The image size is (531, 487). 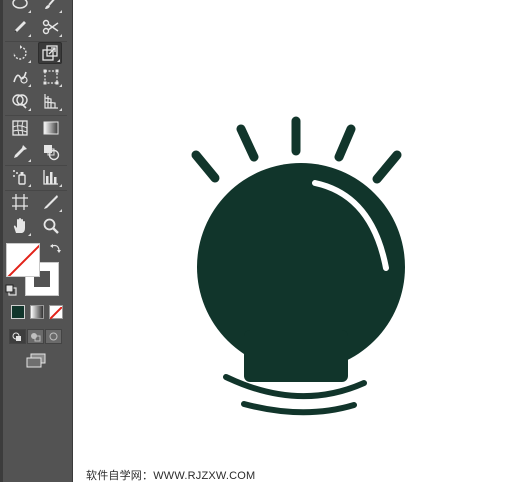 I want to click on fill-color-swatch, so click(x=23, y=260).